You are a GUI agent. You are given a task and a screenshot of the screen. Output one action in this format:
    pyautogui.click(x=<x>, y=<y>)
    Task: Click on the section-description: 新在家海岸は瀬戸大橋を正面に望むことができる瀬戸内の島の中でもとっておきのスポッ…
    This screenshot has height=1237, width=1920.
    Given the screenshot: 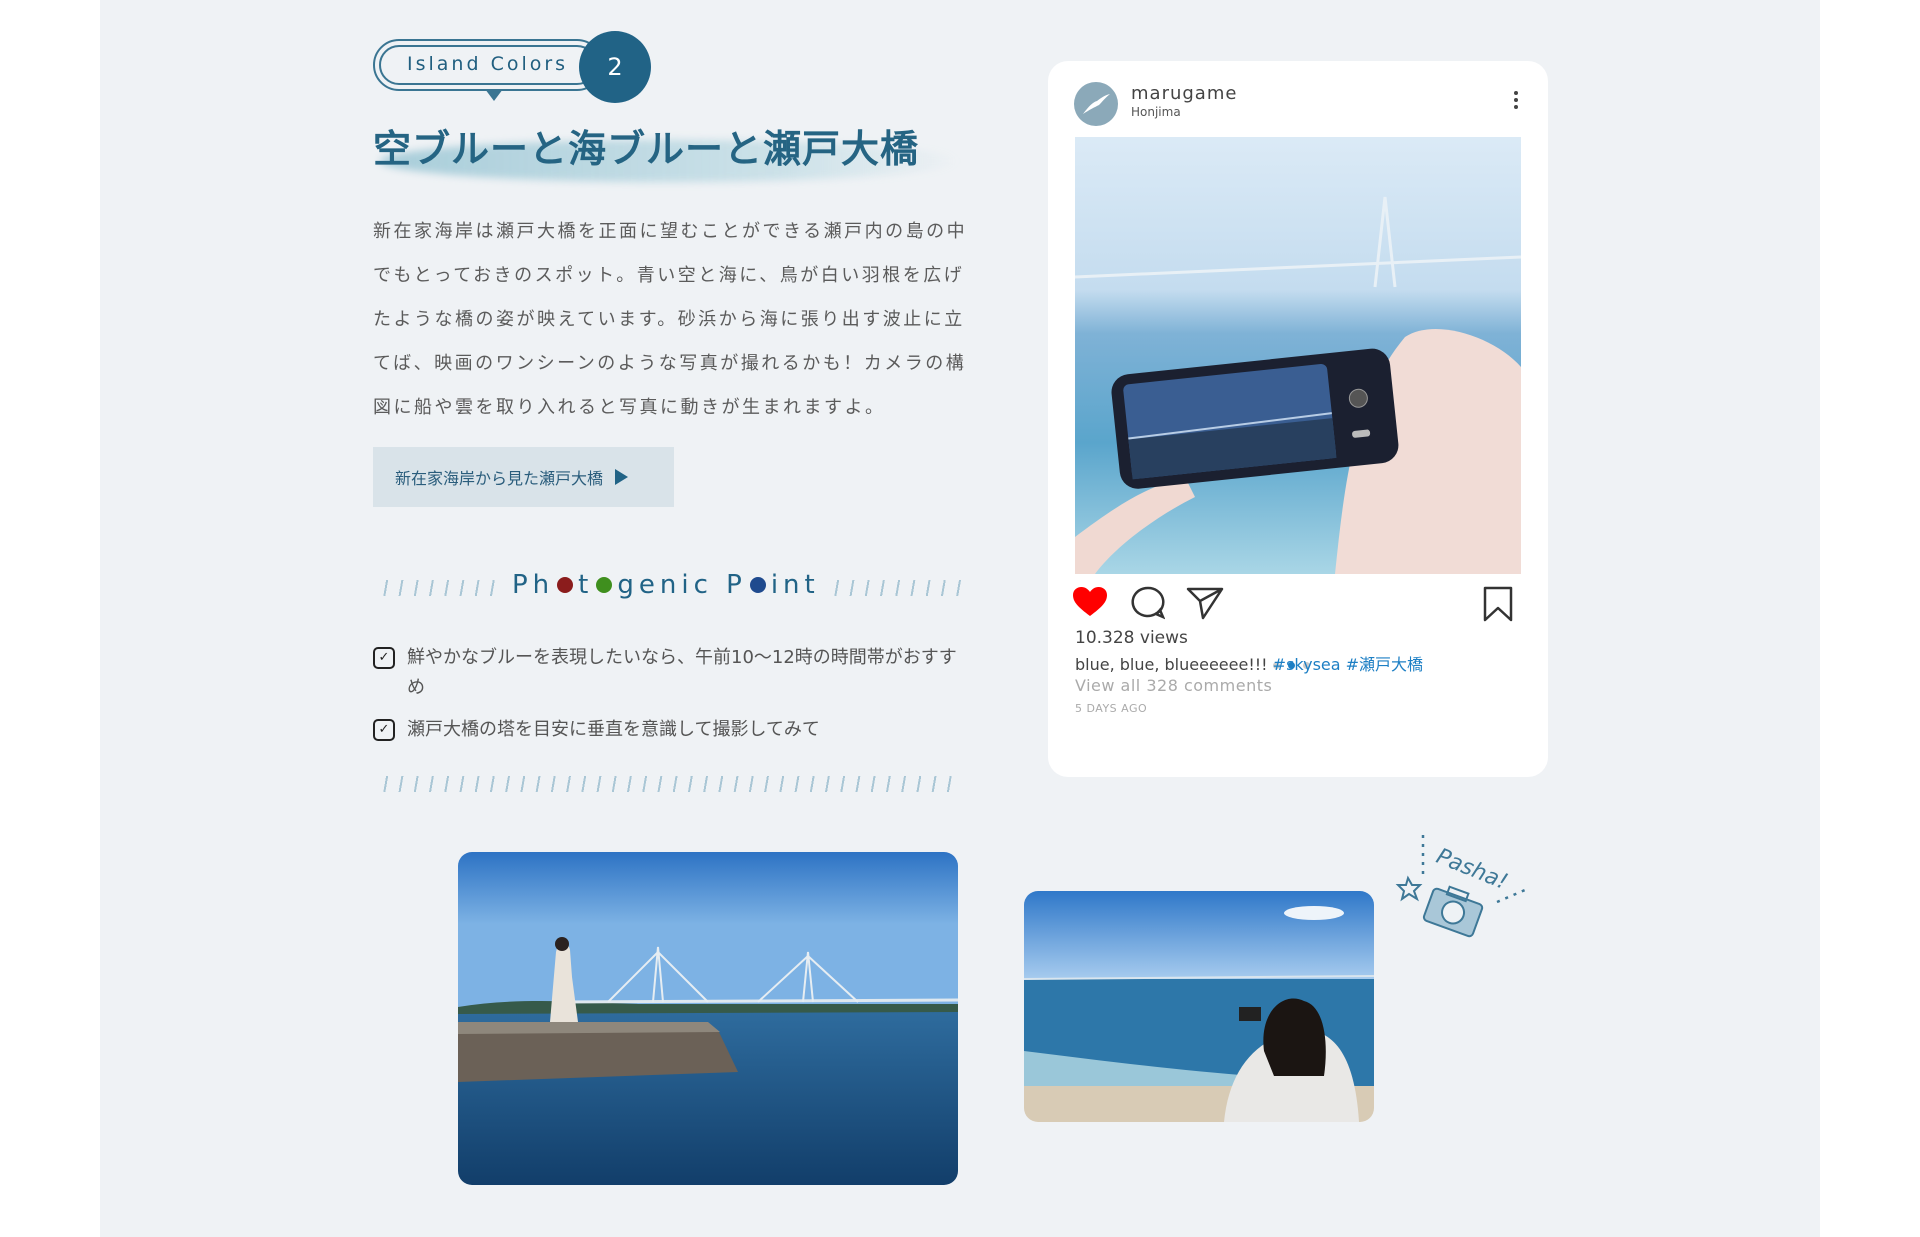 What is the action you would take?
    pyautogui.click(x=670, y=319)
    